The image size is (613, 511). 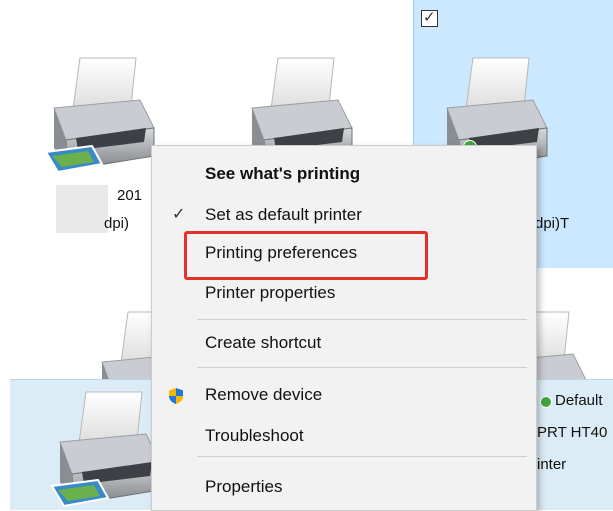 I want to click on menu-item-label: Troubleshoot, so click(x=254, y=435).